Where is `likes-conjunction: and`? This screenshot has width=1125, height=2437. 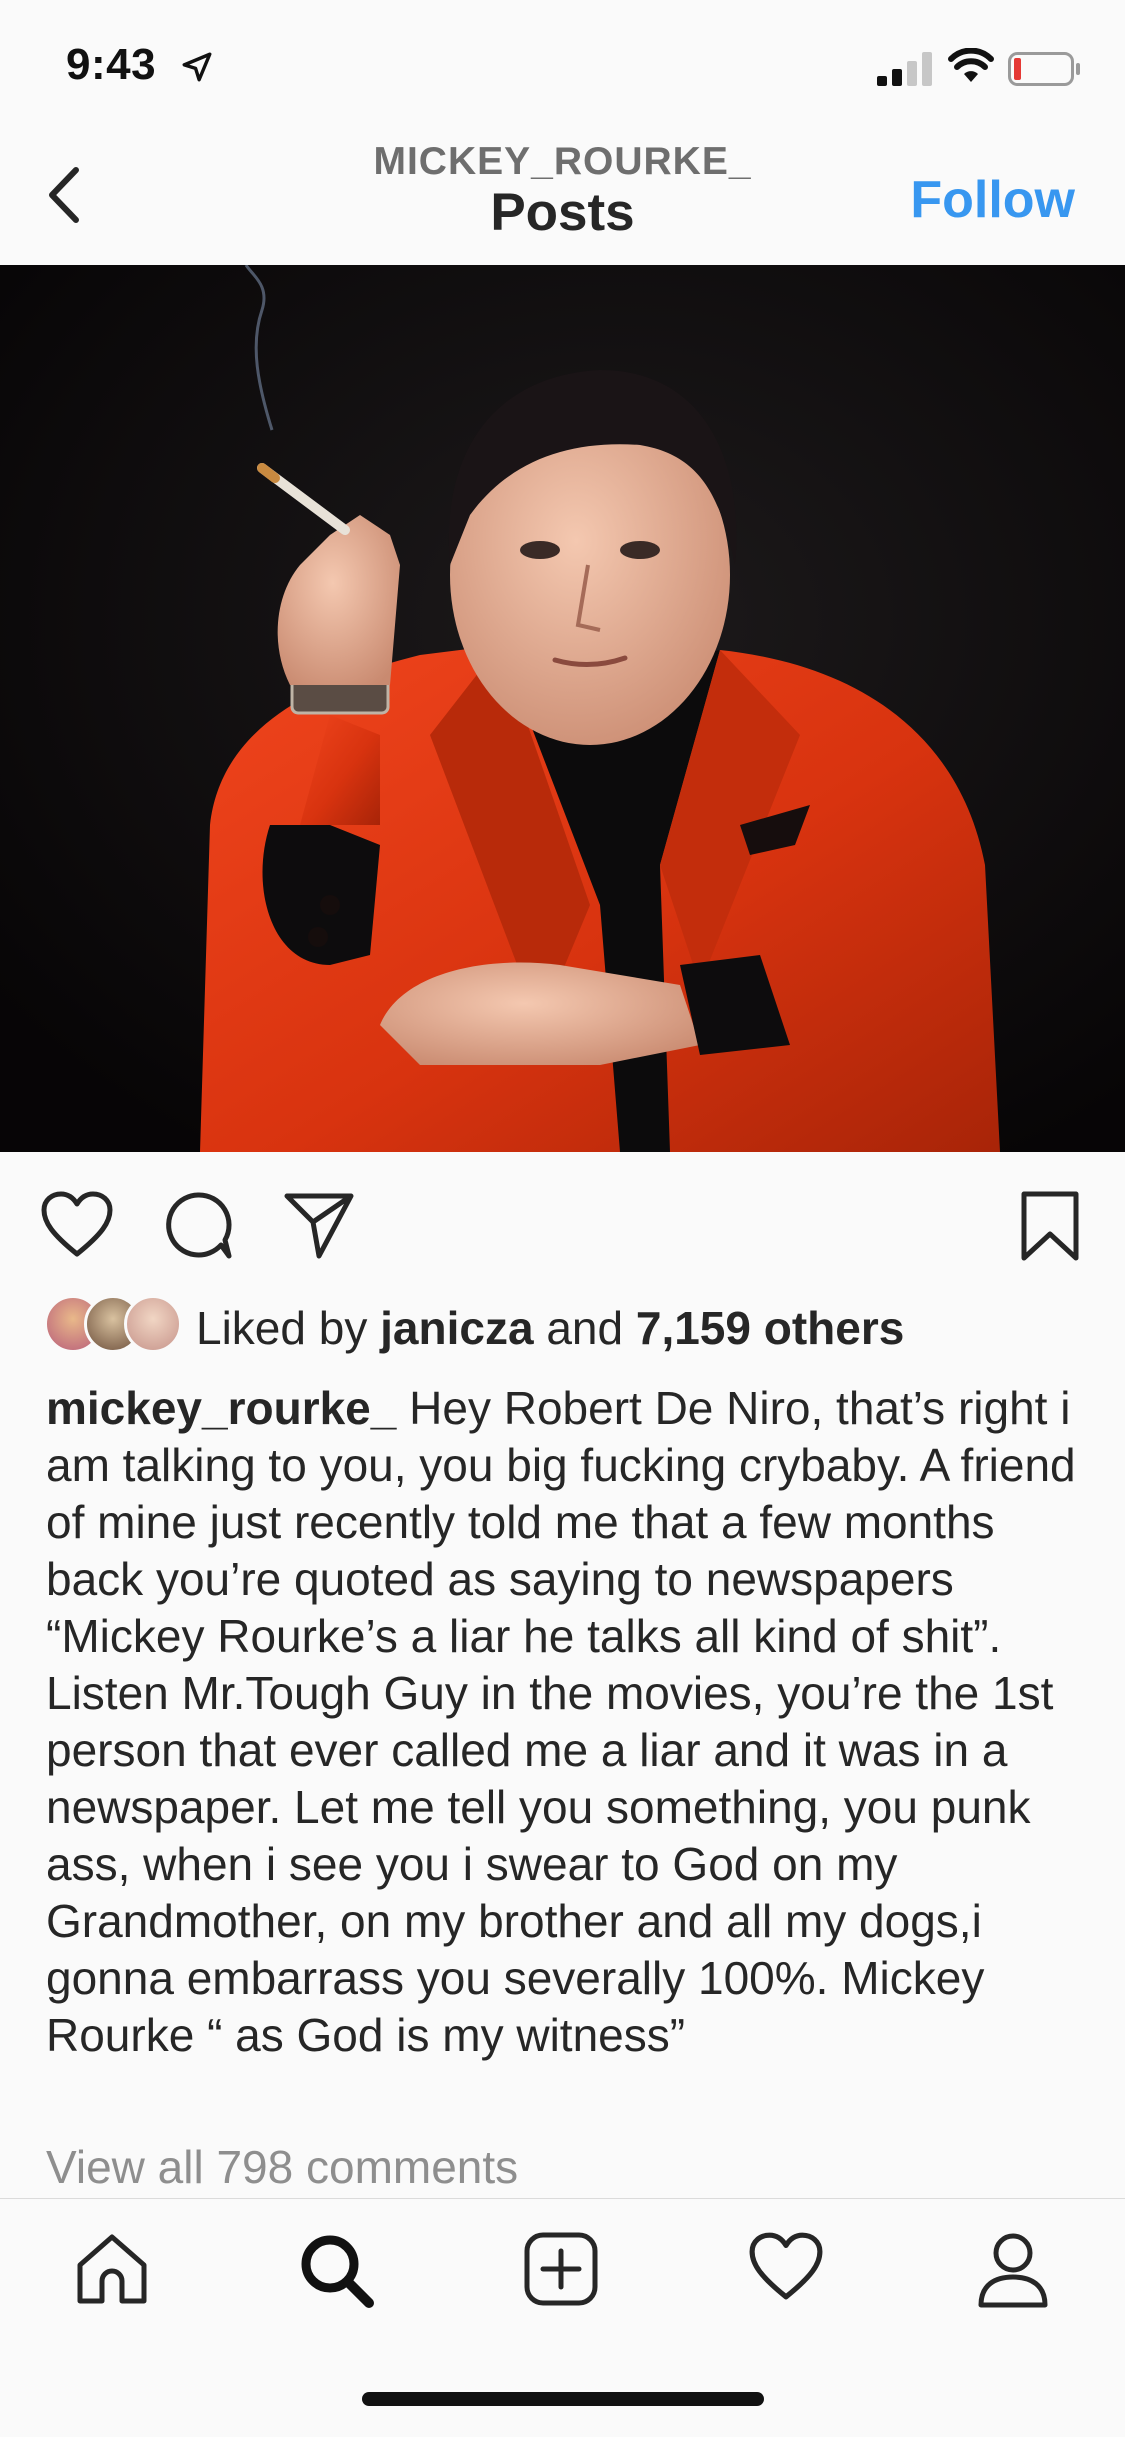
likes-conjunction: and is located at coordinates (585, 1328).